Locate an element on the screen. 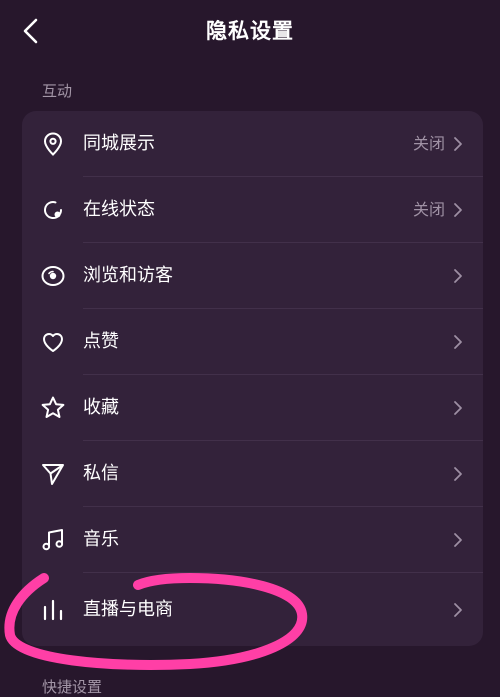 The width and height of the screenshot is (500, 697). online-status-icon is located at coordinates (53, 210).